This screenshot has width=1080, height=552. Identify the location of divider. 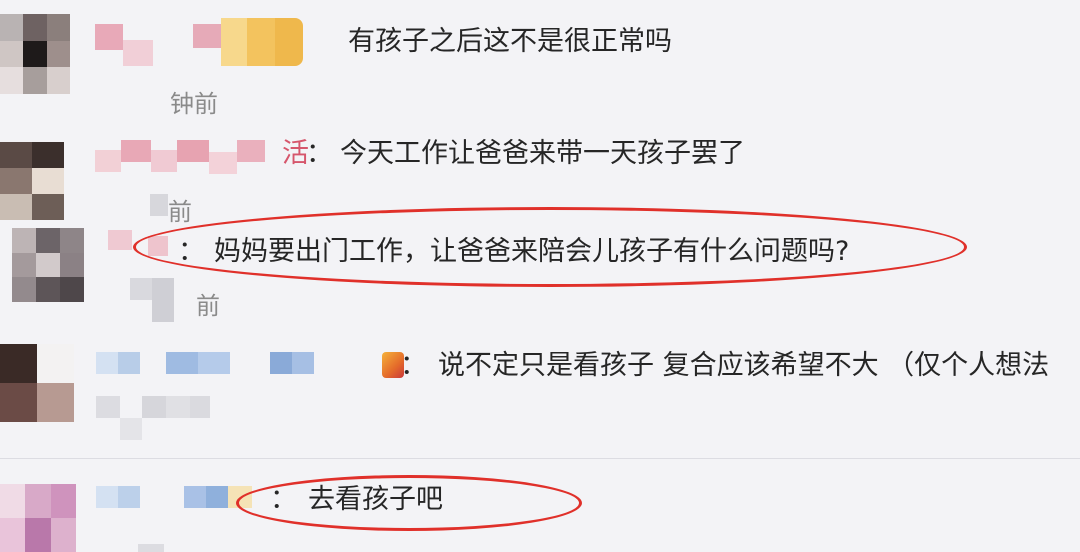
(540, 458).